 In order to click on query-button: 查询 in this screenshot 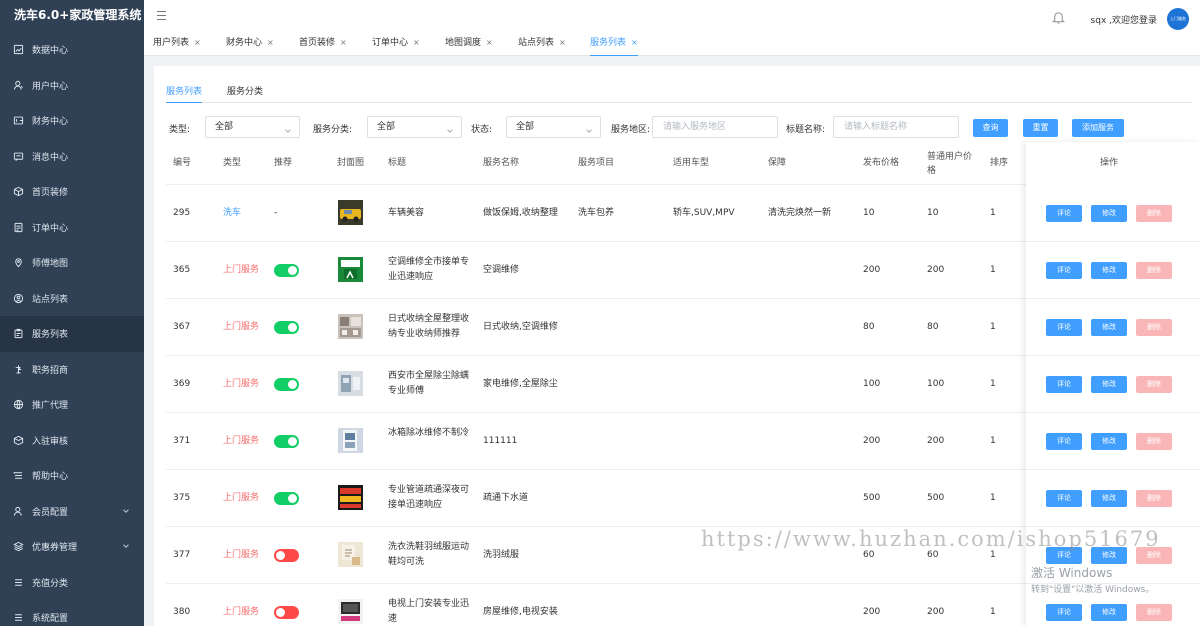, I will do `click(990, 128)`.